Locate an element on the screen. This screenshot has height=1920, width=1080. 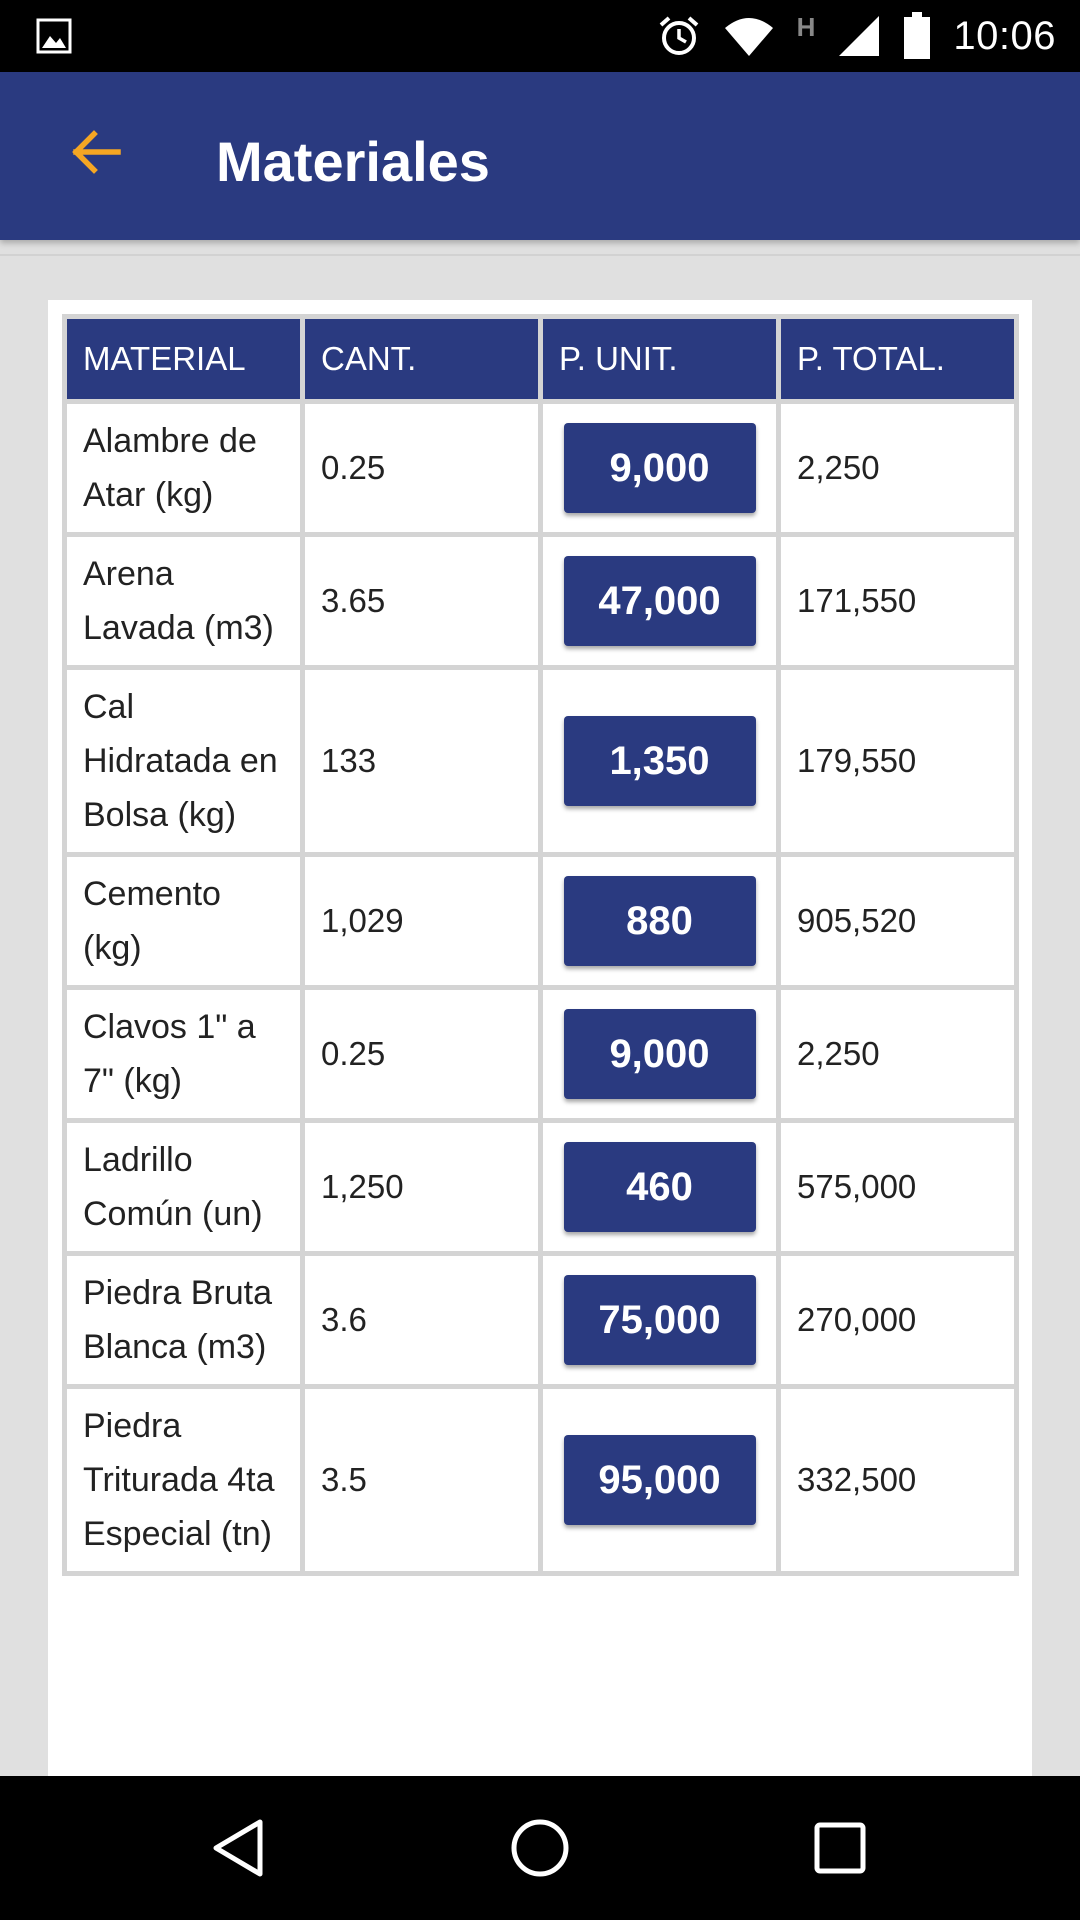
material-qty: 1,029 is located at coordinates (421, 921).